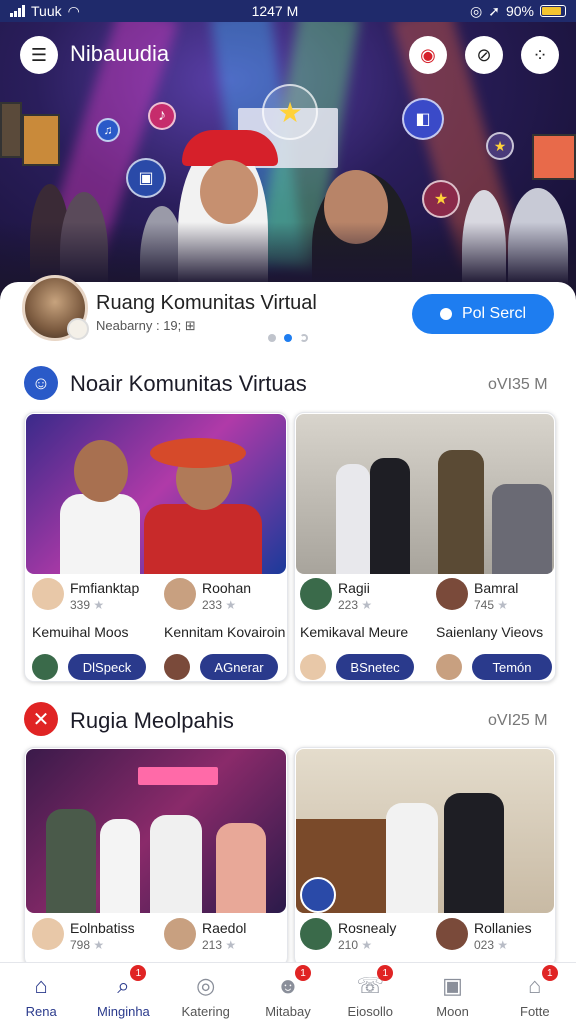  I want to click on camera-button: ◉, so click(428, 55).